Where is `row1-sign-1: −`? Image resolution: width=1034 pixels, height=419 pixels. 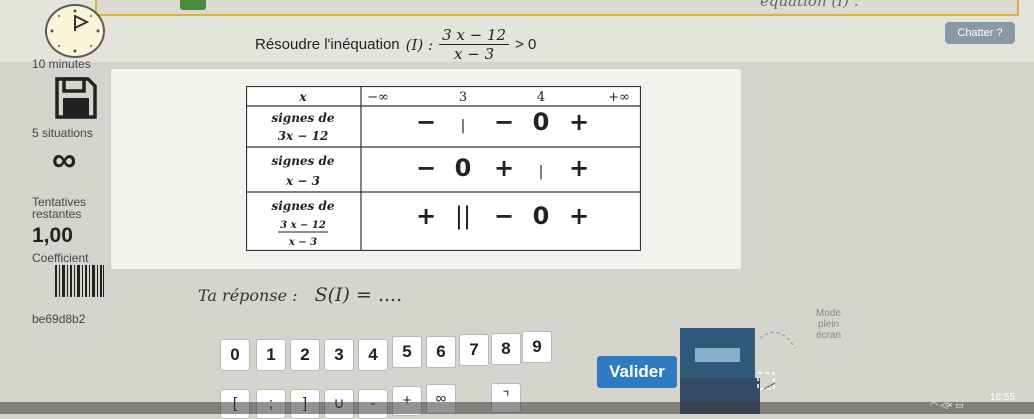
row1-sign-1: − is located at coordinates (426, 122).